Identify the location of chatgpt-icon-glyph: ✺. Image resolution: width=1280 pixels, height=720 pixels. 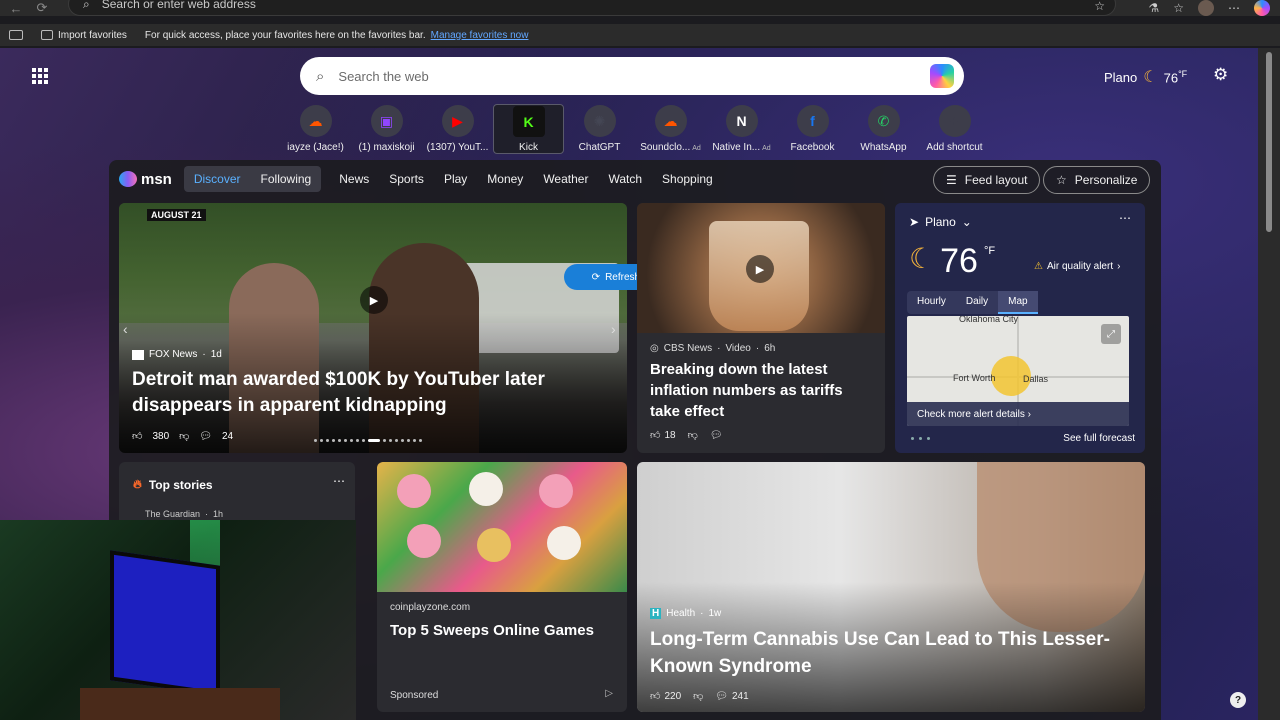
(599, 120).